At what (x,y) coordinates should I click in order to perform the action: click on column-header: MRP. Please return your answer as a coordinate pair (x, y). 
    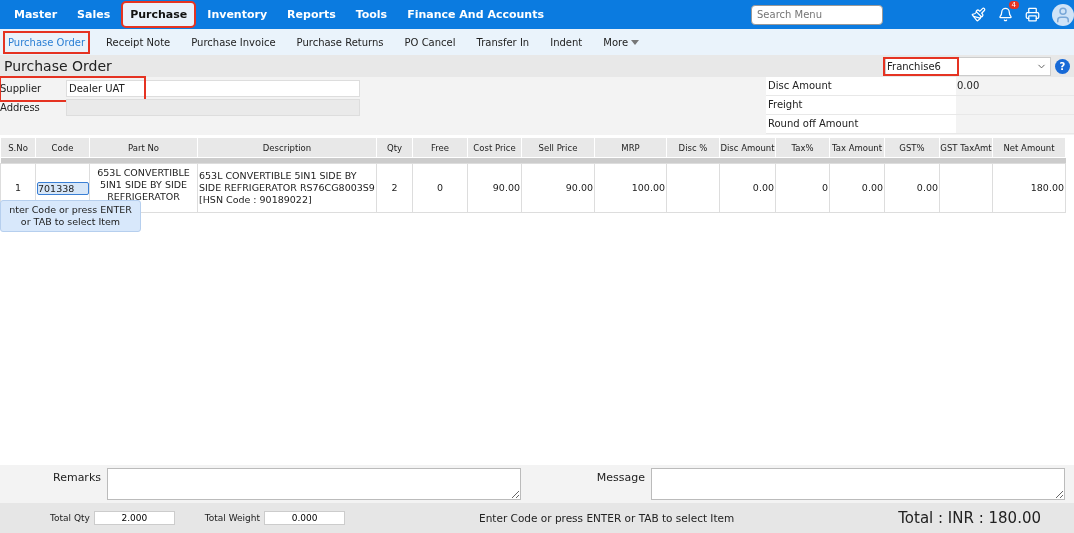
    Looking at the image, I should click on (630, 147).